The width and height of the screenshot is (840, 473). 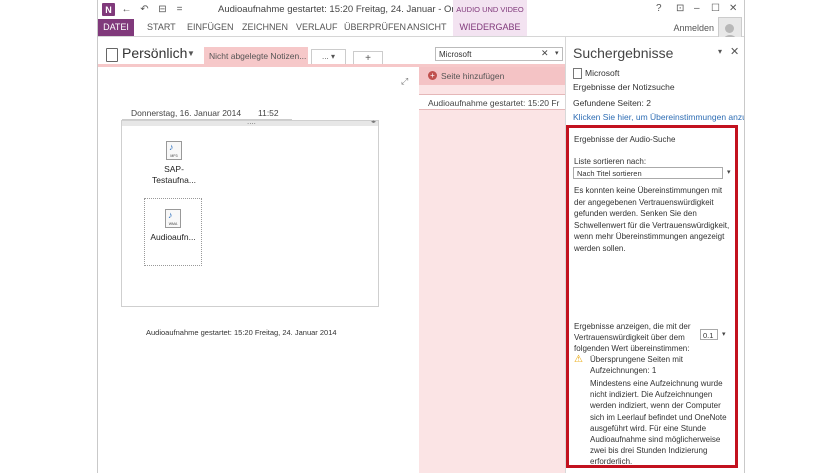 I want to click on tab-start: START, so click(x=161, y=27).